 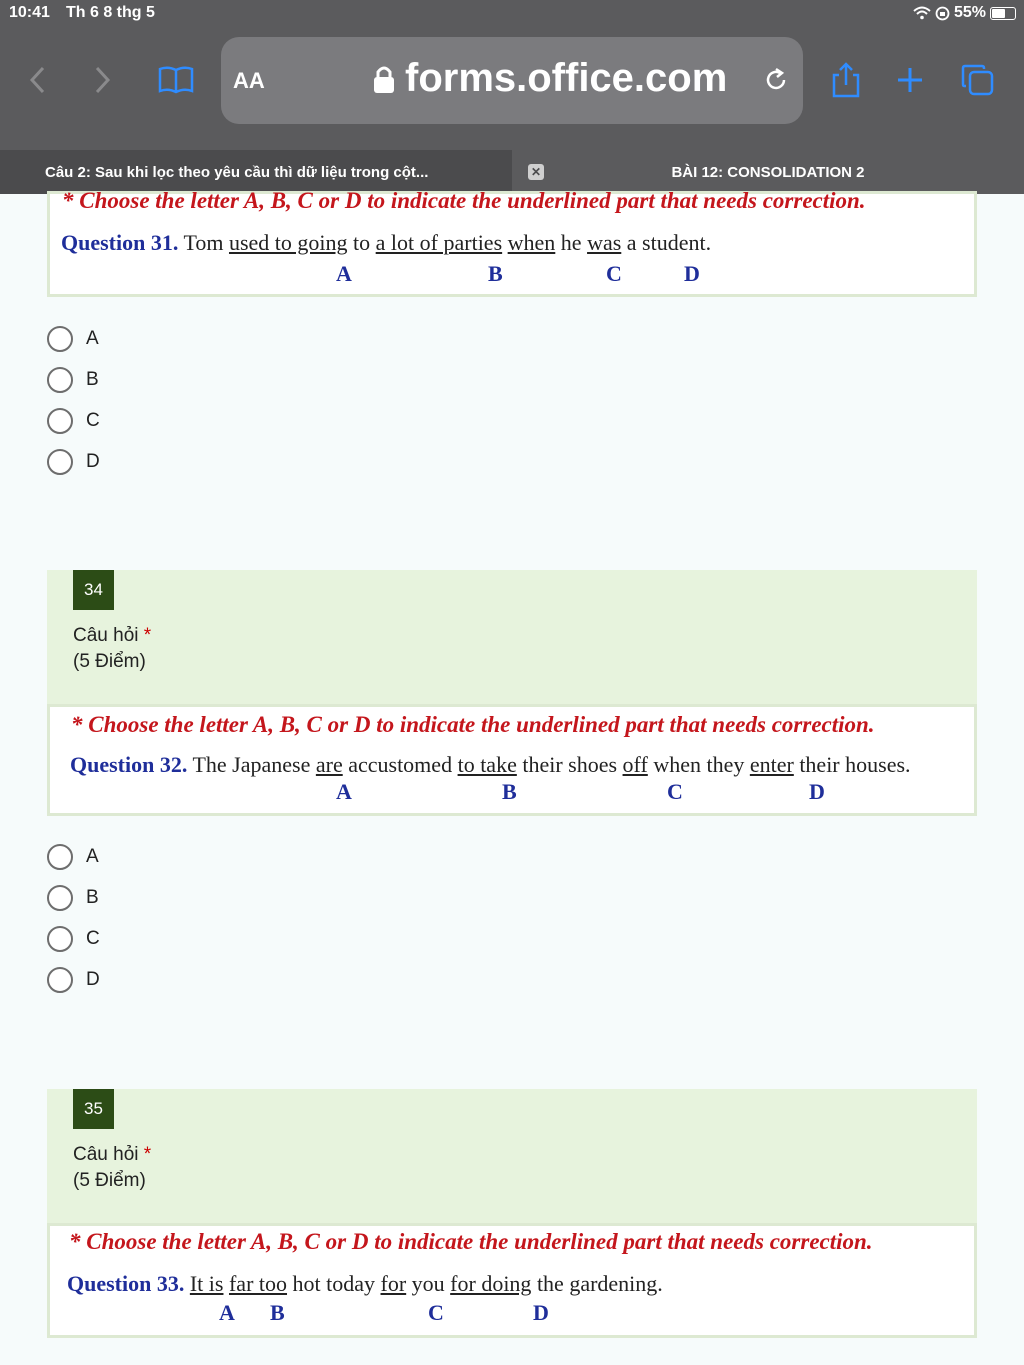 What do you see at coordinates (922, 13) in the screenshot?
I see `wifi-icon` at bounding box center [922, 13].